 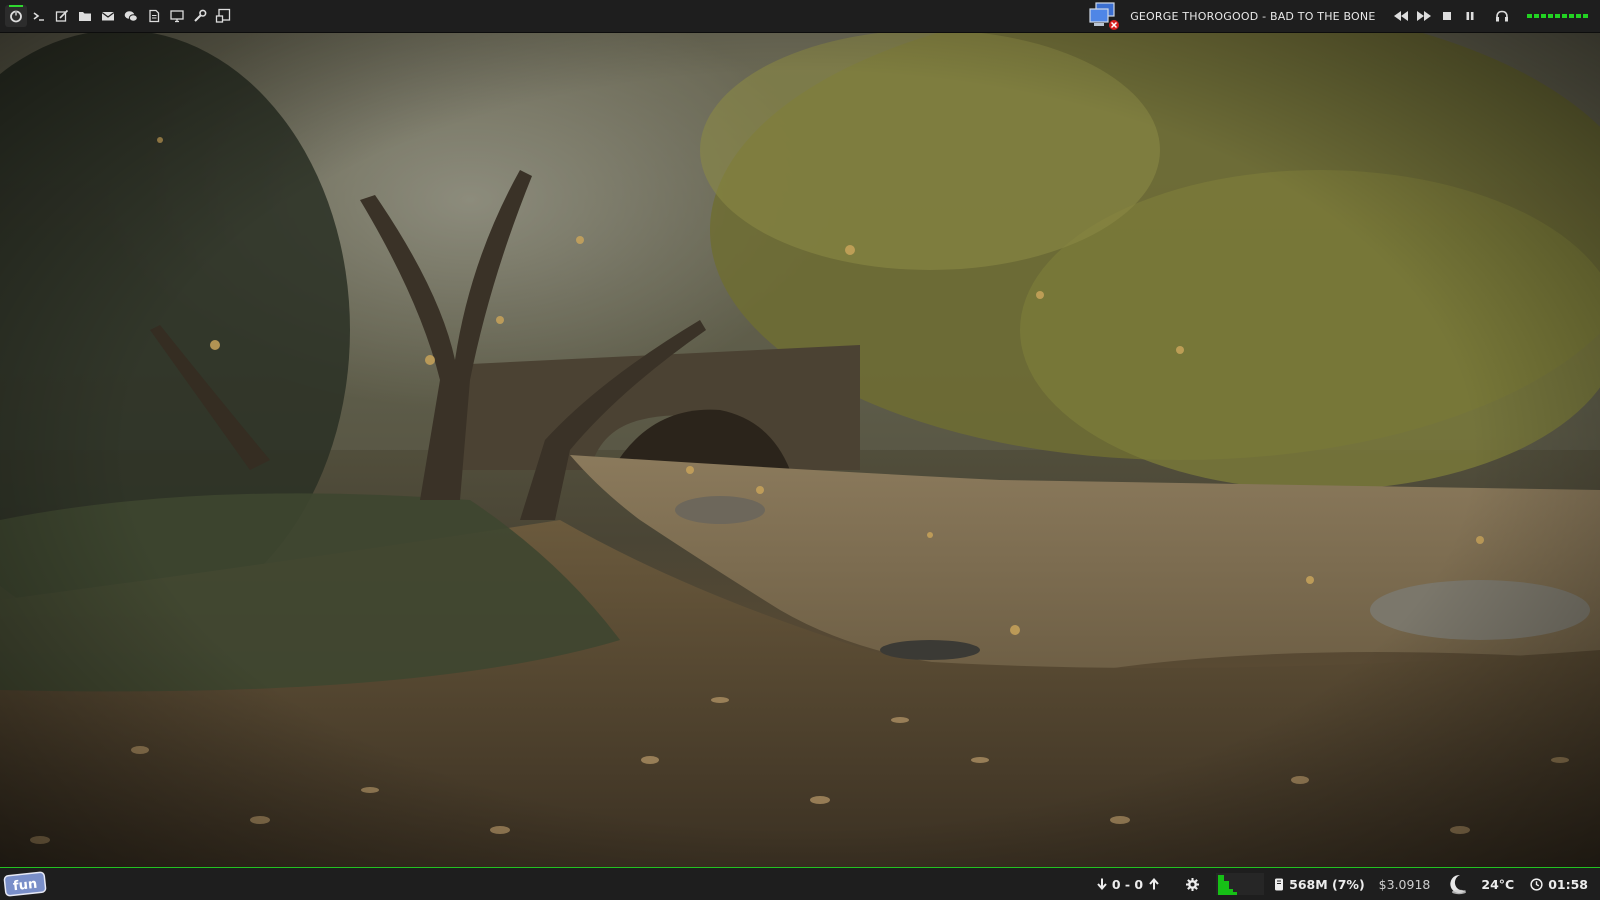 I want to click on screenshot-icon, so click(x=222, y=15).